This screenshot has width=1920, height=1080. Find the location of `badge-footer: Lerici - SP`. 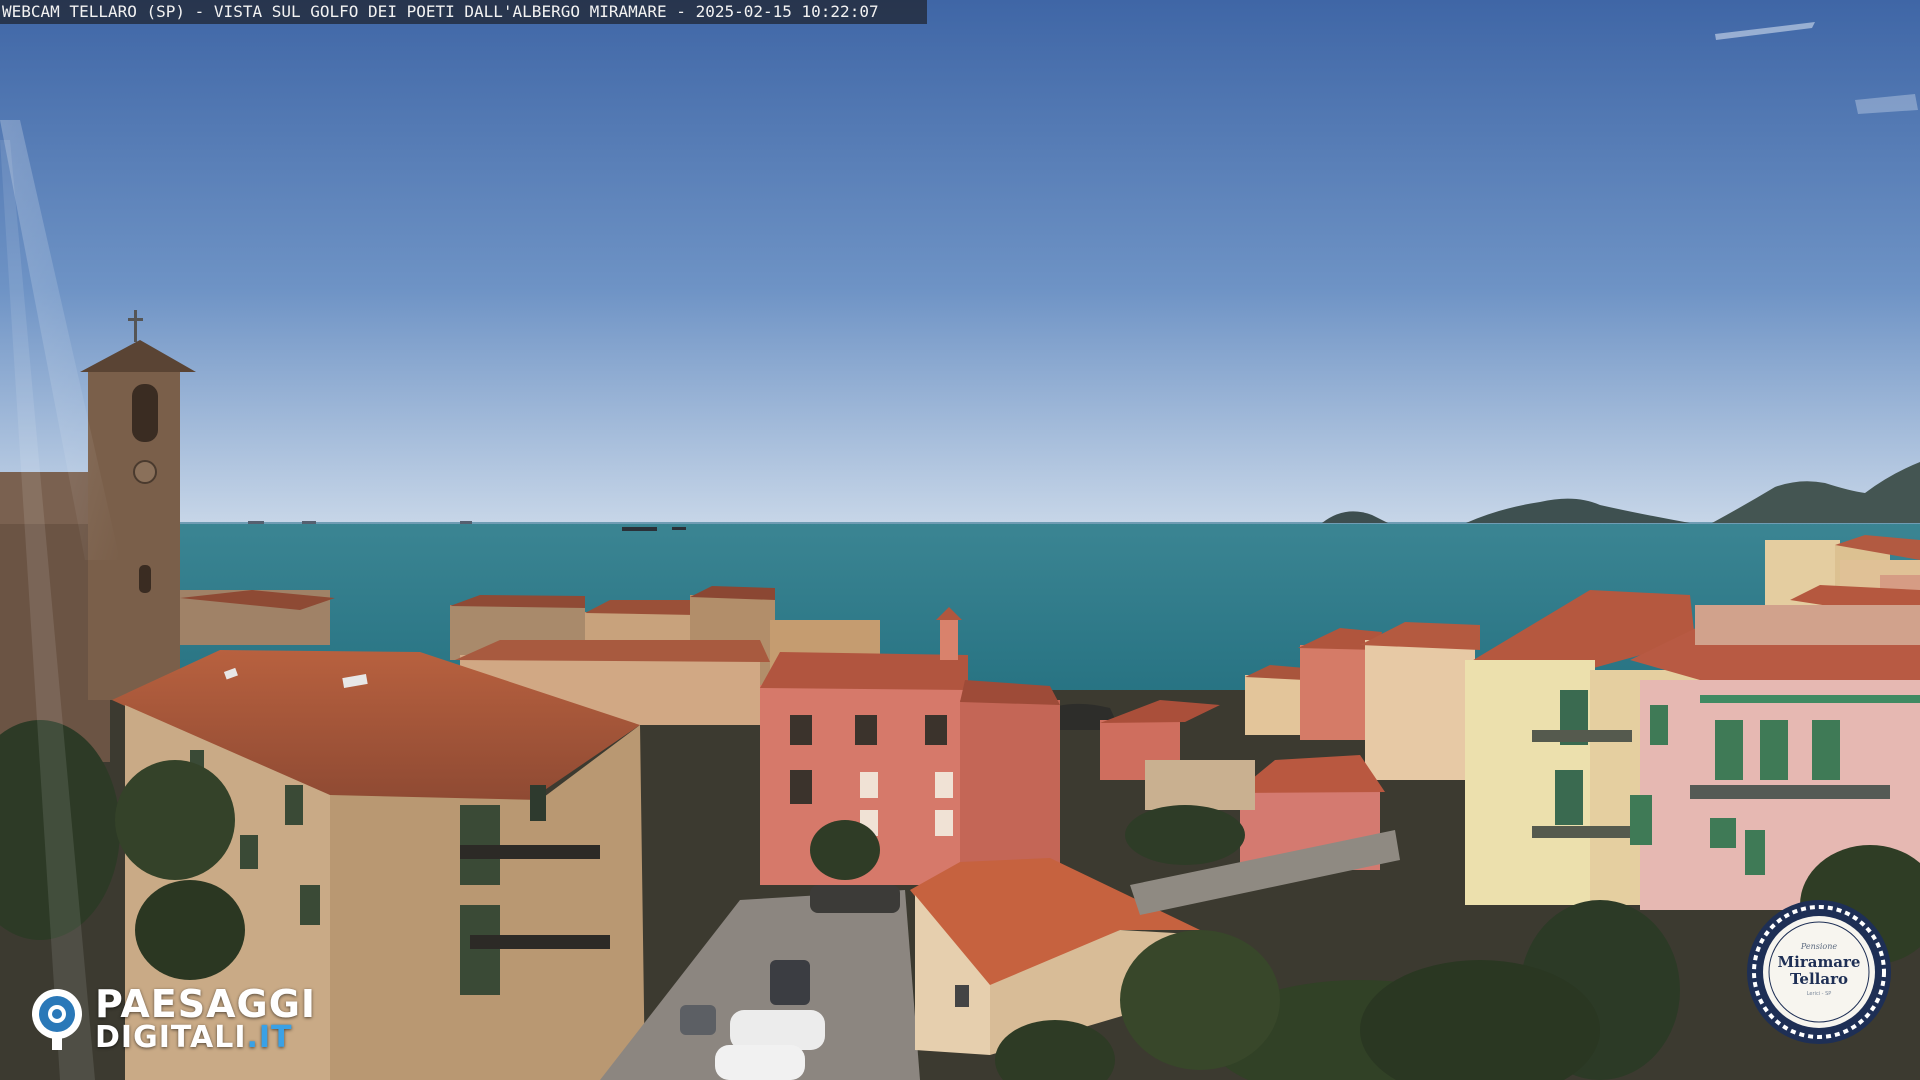

badge-footer: Lerici - SP is located at coordinates (1819, 994).